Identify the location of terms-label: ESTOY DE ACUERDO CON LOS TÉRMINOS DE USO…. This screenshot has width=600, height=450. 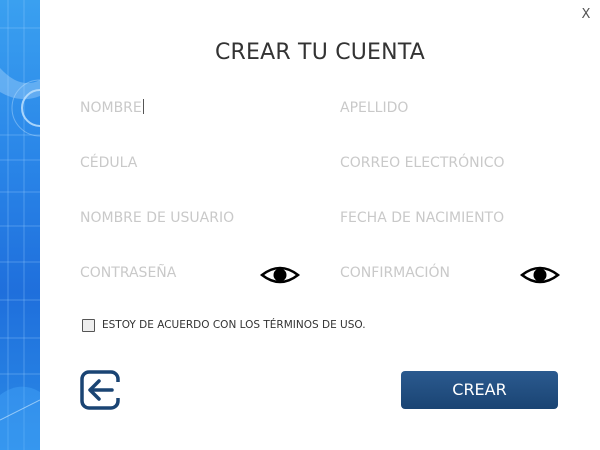
(234, 325).